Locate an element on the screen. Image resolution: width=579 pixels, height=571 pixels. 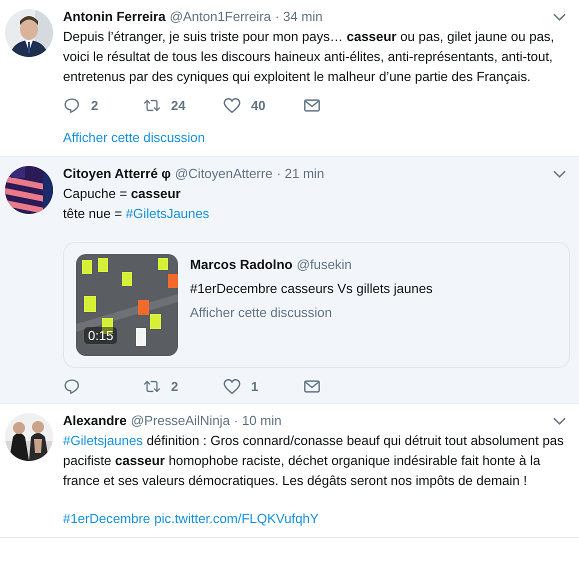
user-name: Antonin Ferreira is located at coordinates (114, 17).